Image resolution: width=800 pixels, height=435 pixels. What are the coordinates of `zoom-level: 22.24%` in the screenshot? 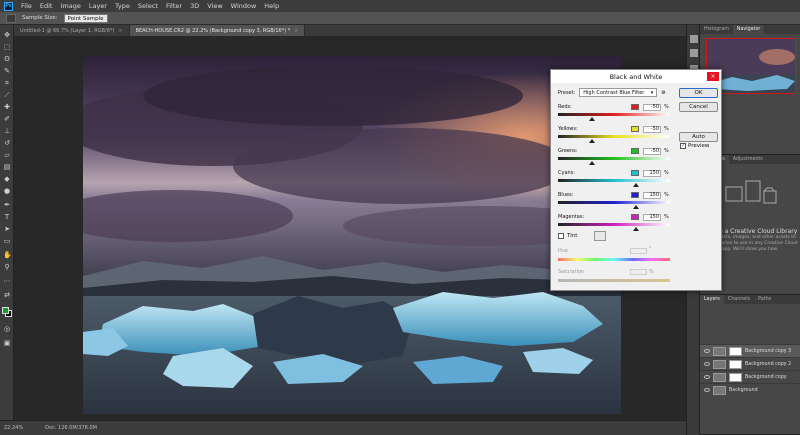 It's located at (13, 428).